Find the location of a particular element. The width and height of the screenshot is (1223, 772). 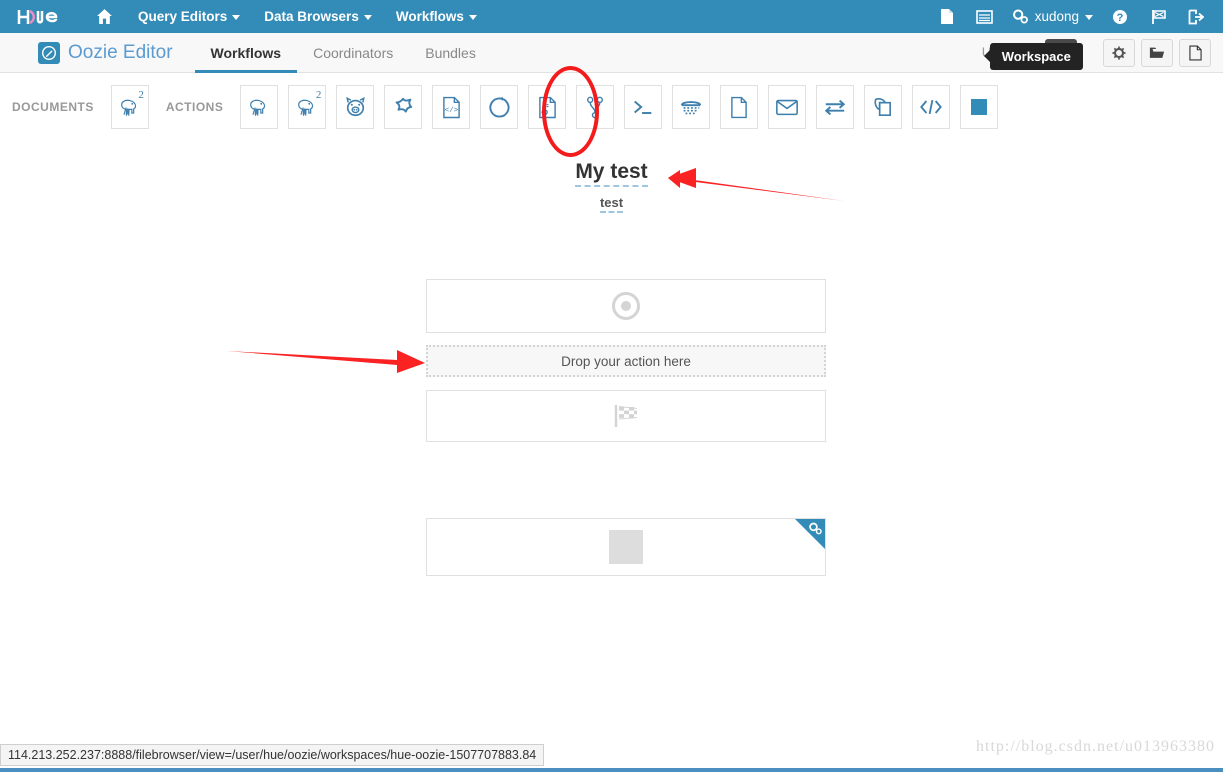

elephant-icon is located at coordinates (258, 107).